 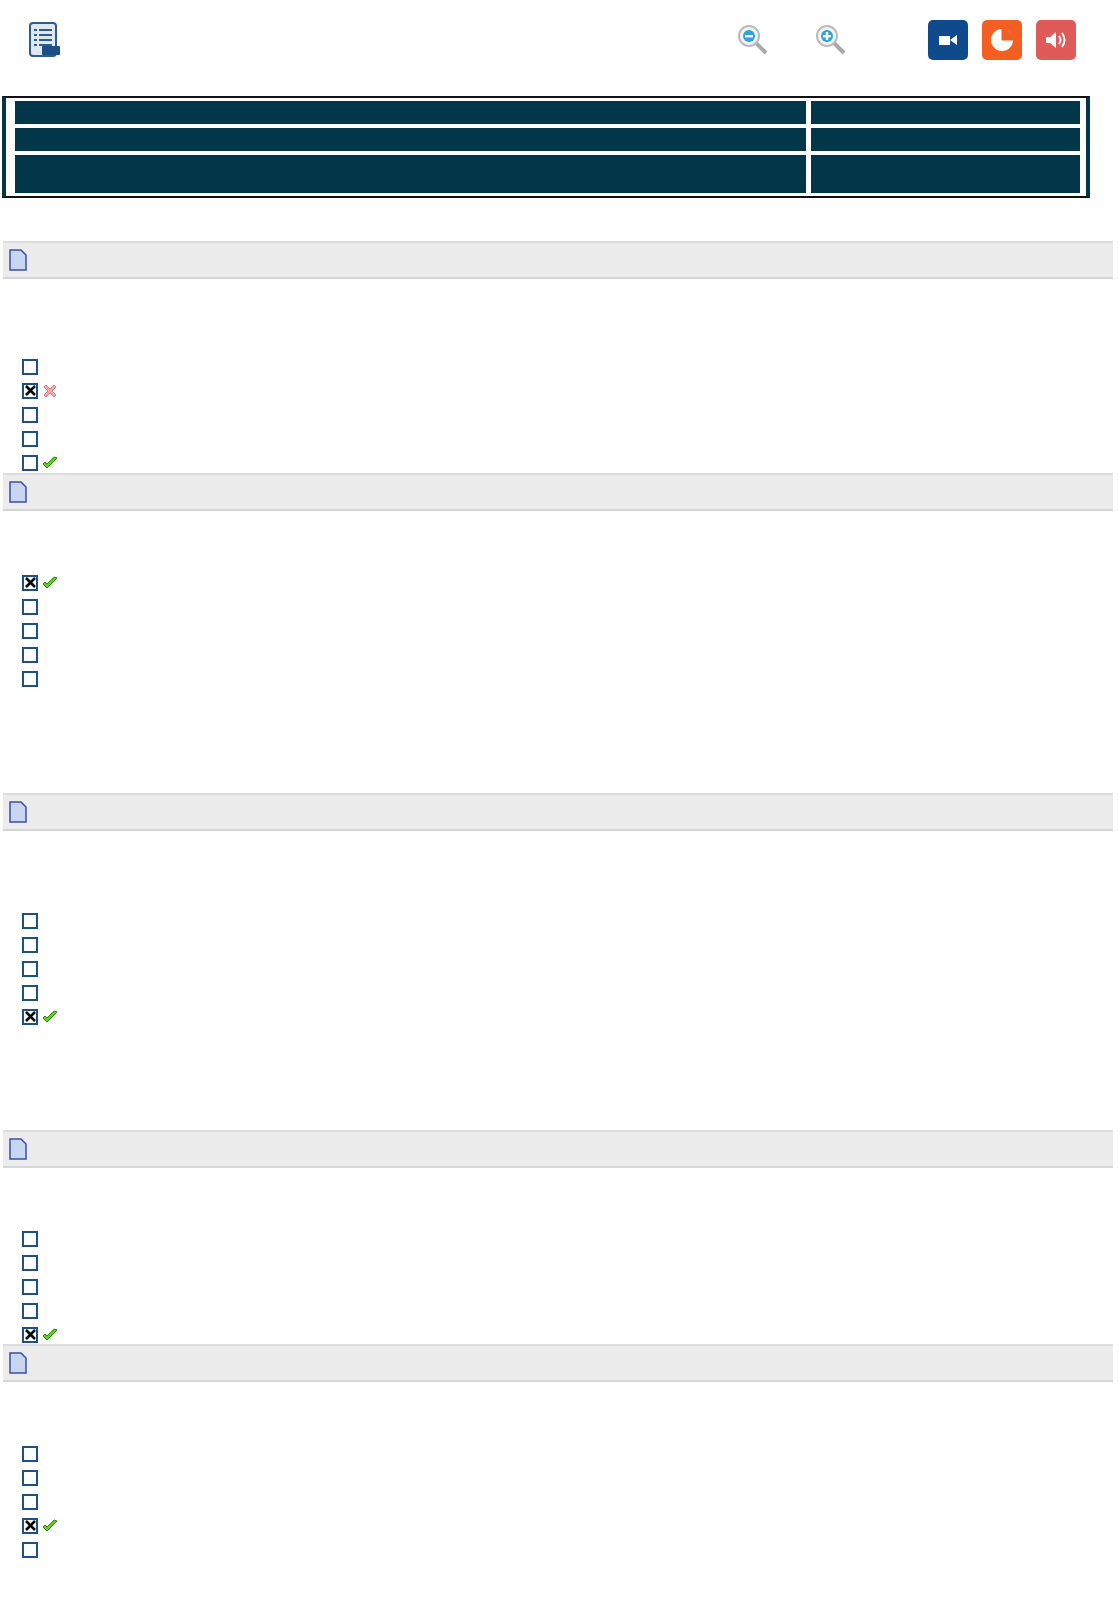 What do you see at coordinates (831, 40) in the screenshot?
I see `zoom-in-icon` at bounding box center [831, 40].